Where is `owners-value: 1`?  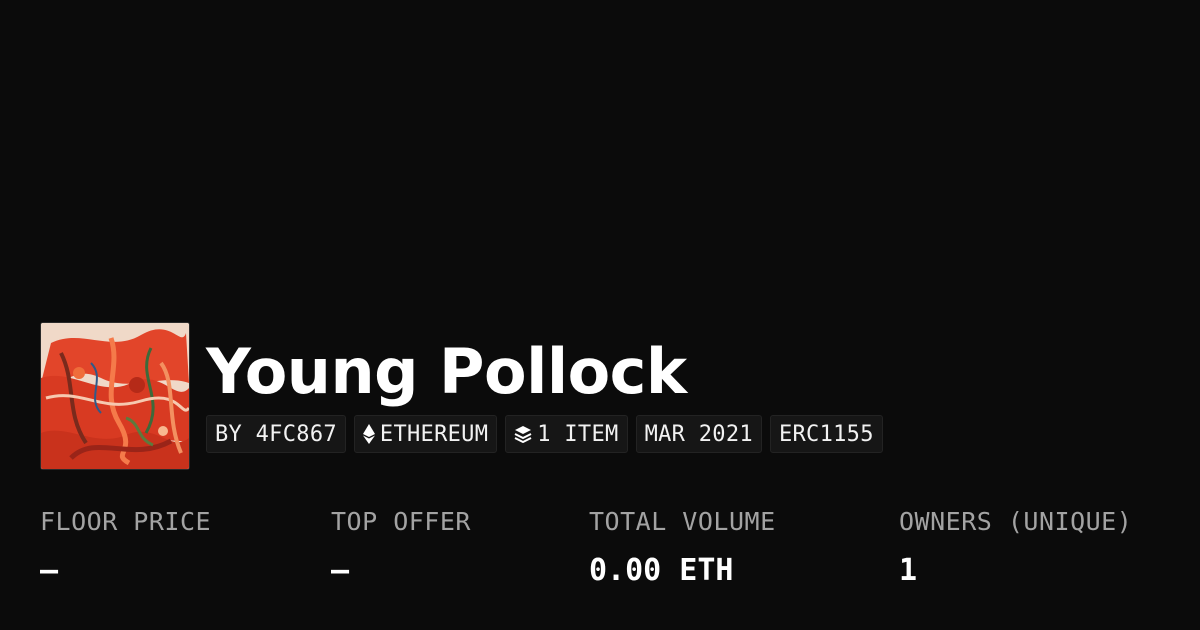
owners-value: 1 is located at coordinates (908, 570).